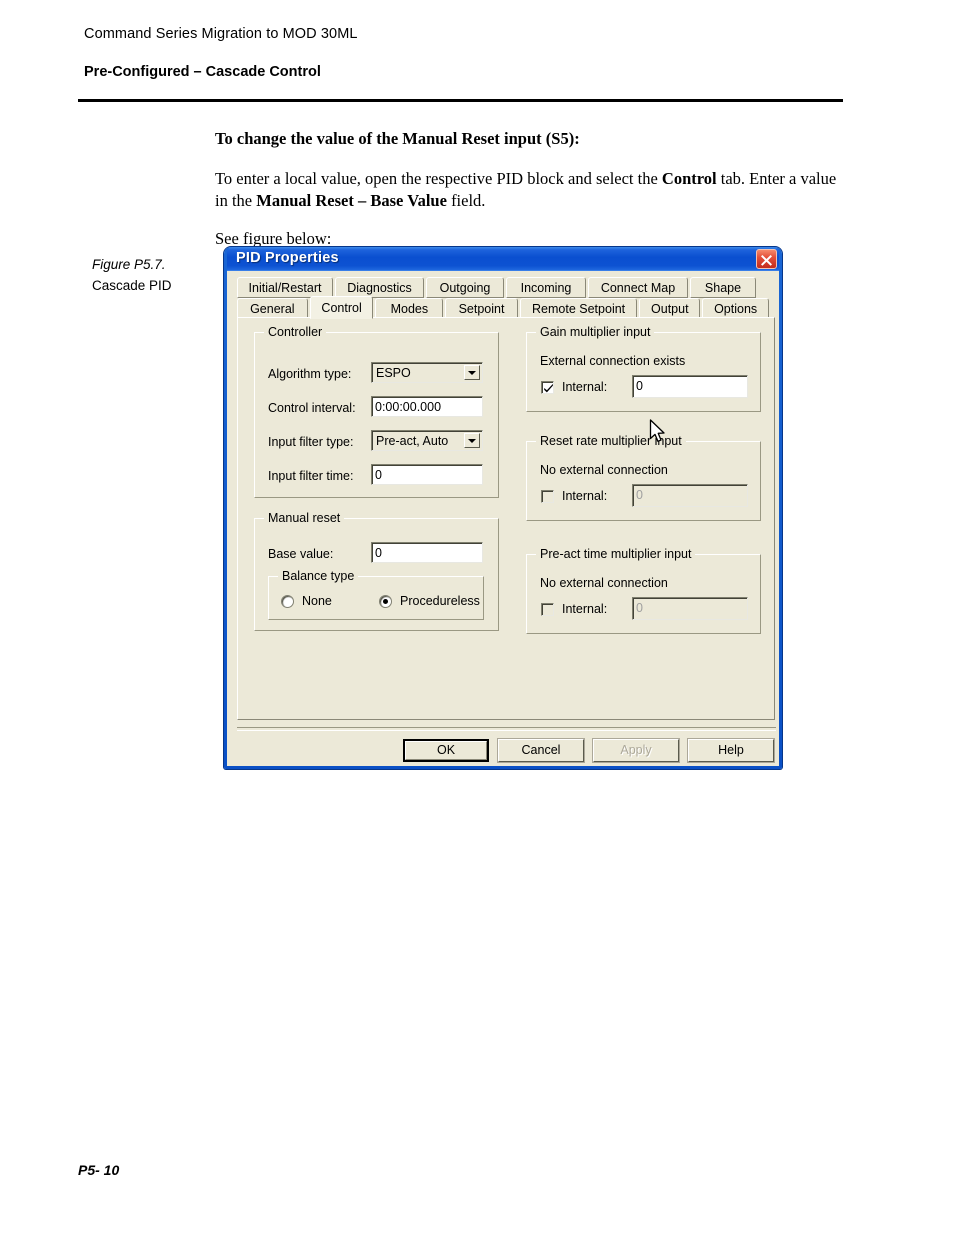 The image size is (954, 1235). Describe the element at coordinates (465, 287) in the screenshot. I see `tab-outgoing: Outgoing` at that location.